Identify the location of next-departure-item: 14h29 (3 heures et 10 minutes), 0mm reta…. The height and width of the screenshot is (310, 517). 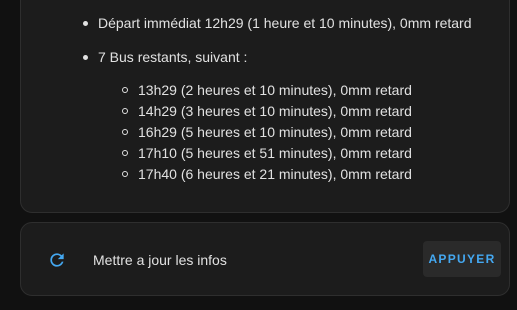
(297, 111).